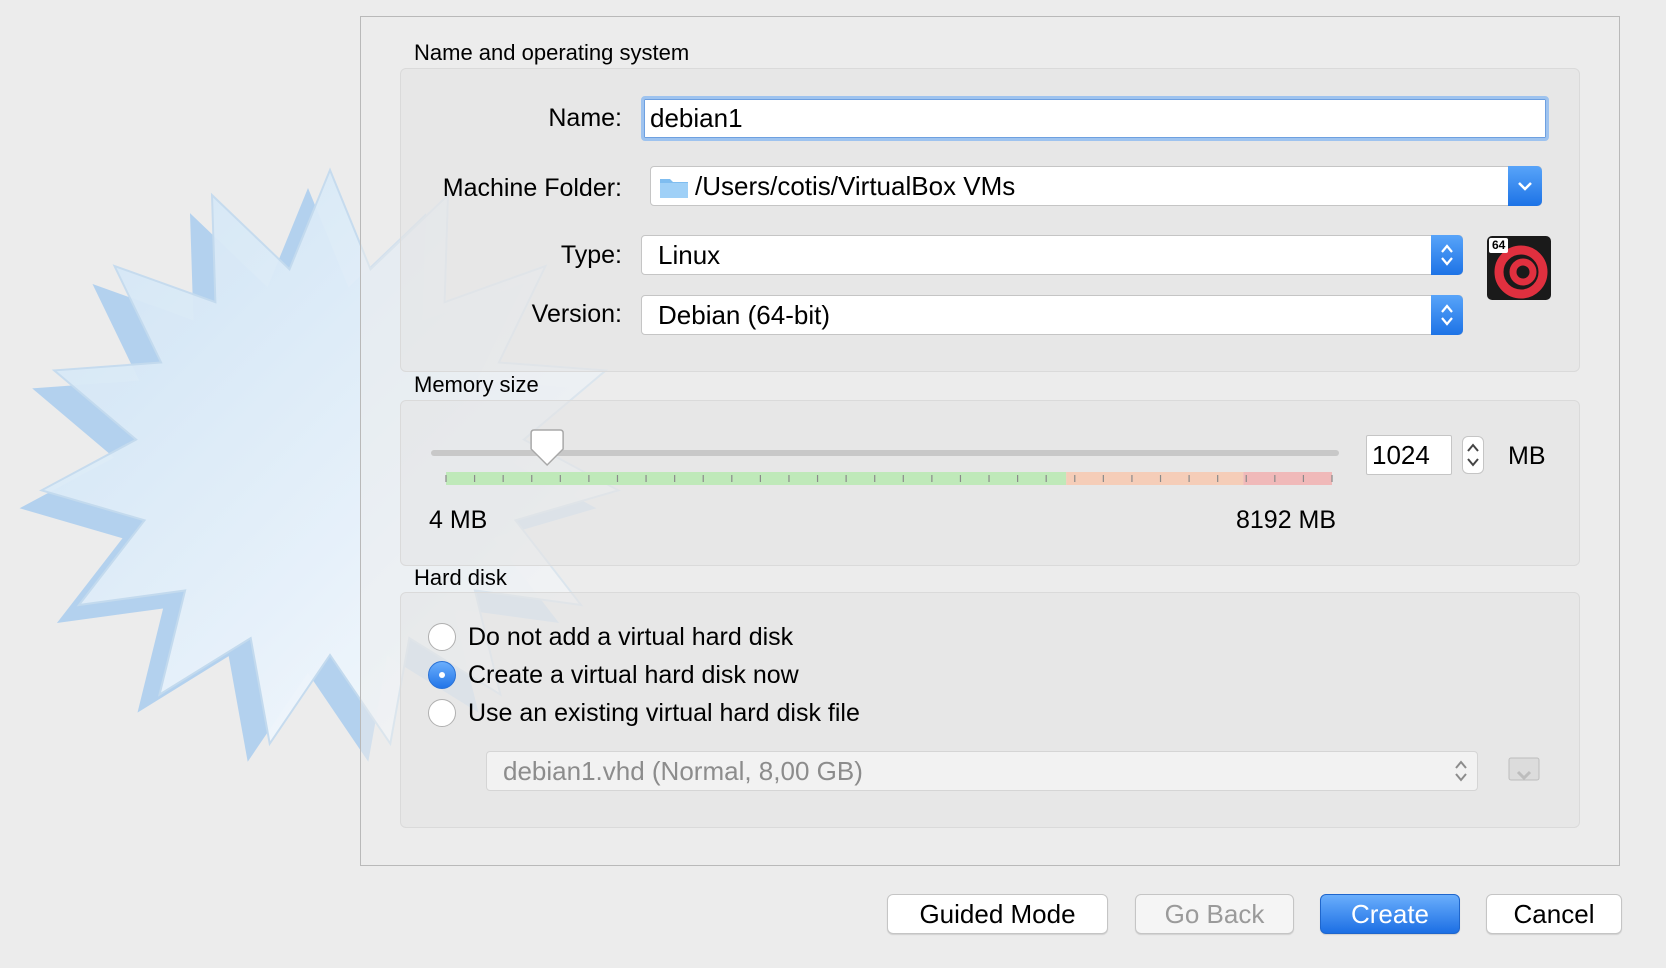 The height and width of the screenshot is (968, 1666). Describe the element at coordinates (1052, 315) in the screenshot. I see `version-select: Debian (64-bit)` at that location.